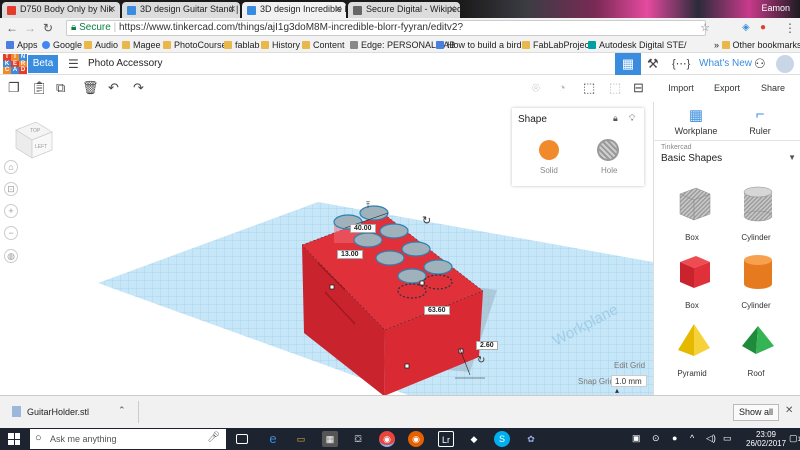  What do you see at coordinates (756, 412) in the screenshot?
I see `show-all-button: Show all` at bounding box center [756, 412].